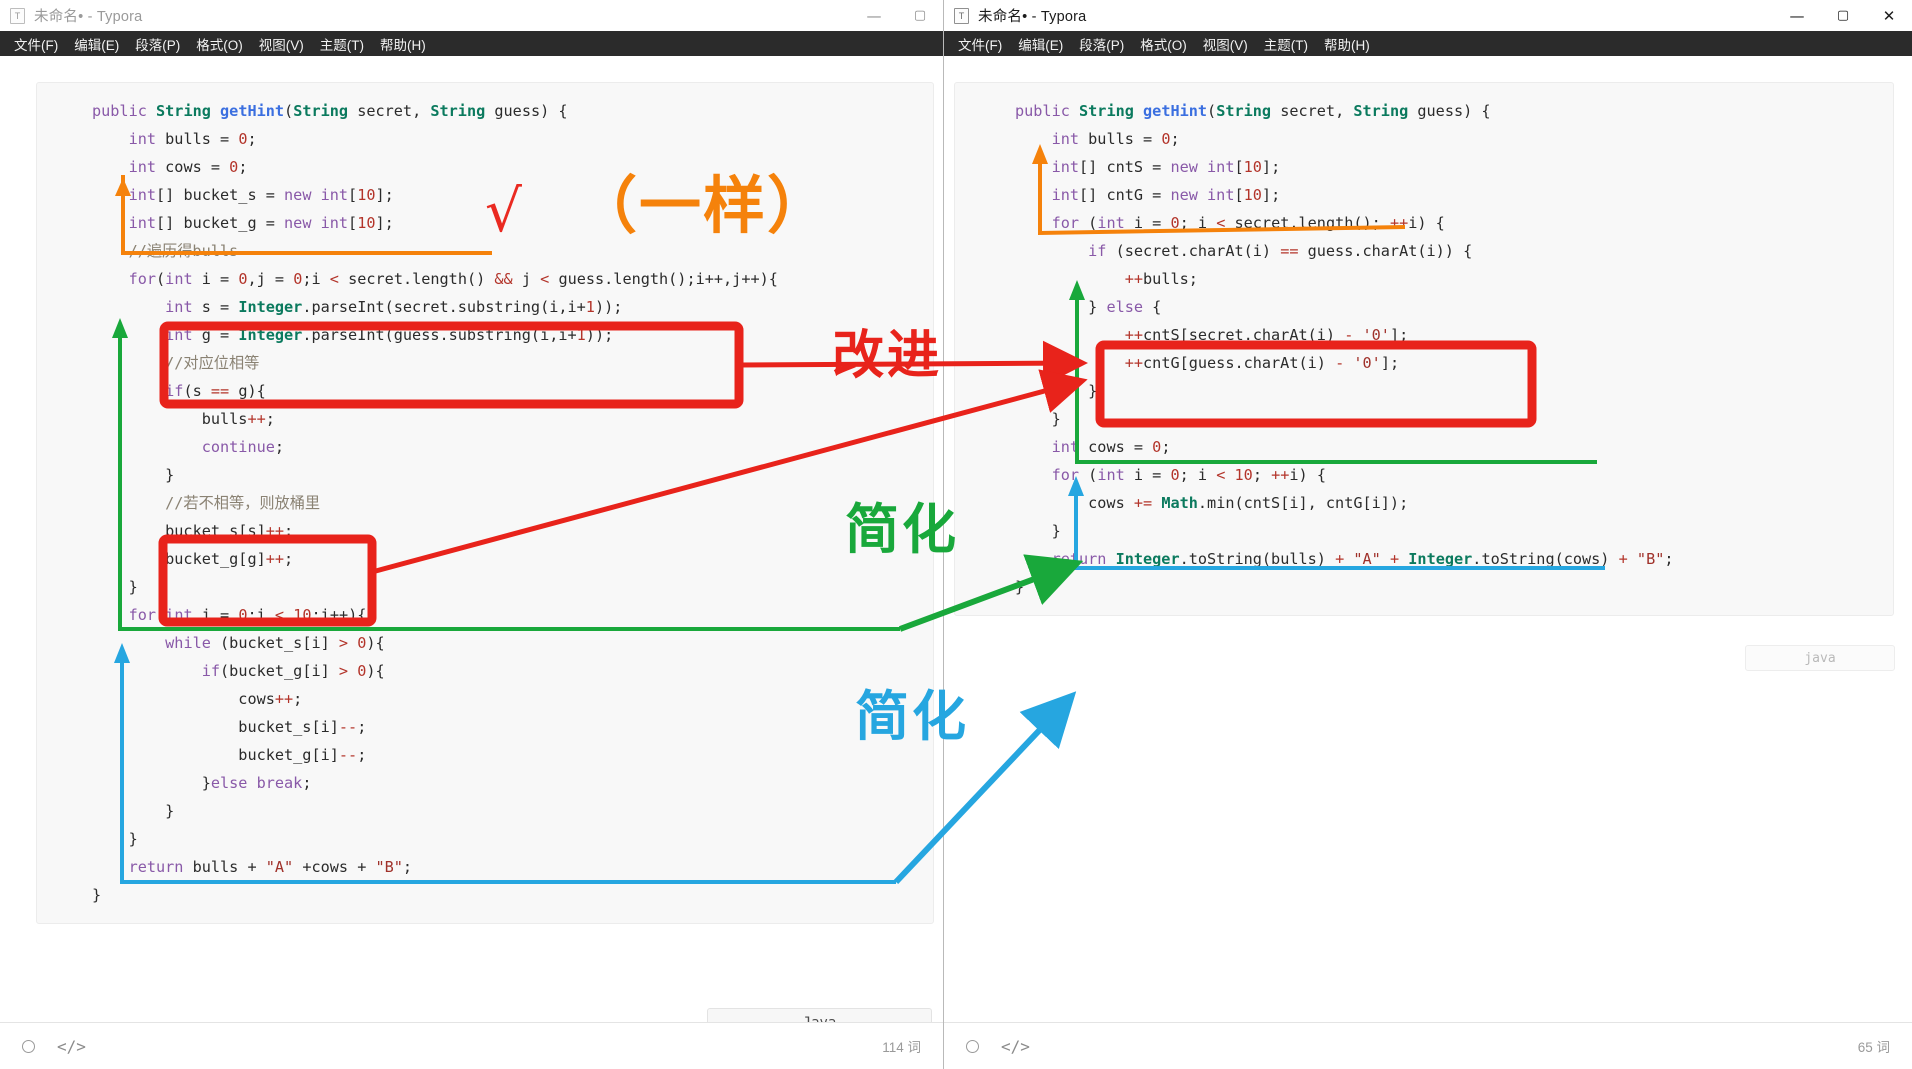 Image resolution: width=1912 pixels, height=1069 pixels. I want to click on checkmark-annotation: √, so click(503, 211).